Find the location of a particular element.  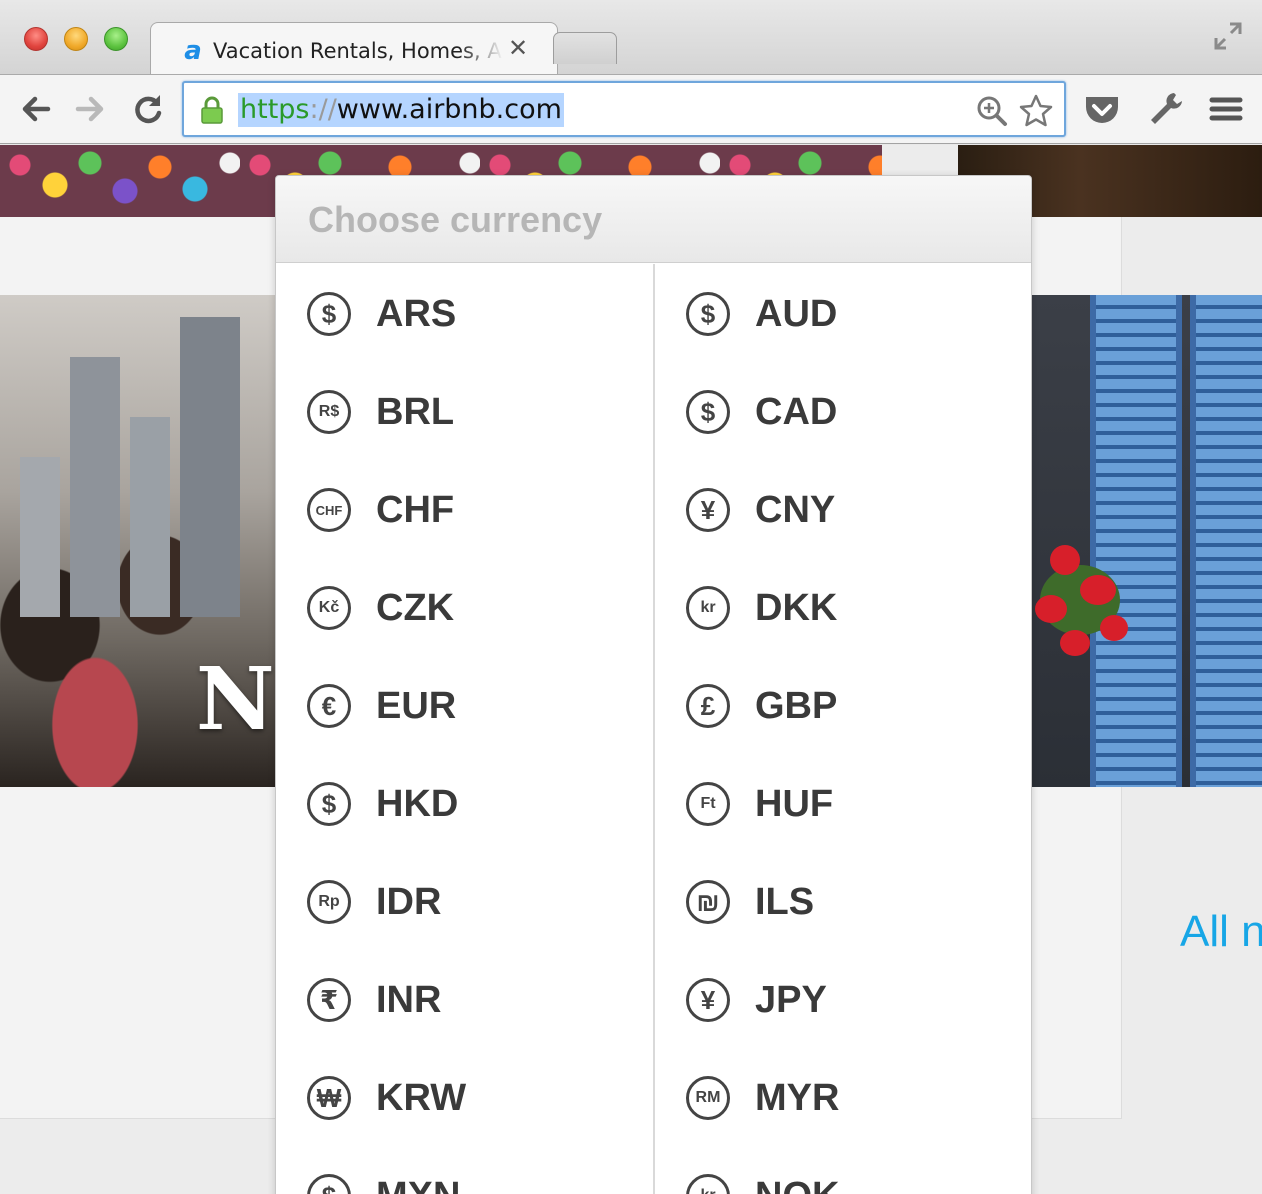

currency-code: ARS is located at coordinates (416, 314).